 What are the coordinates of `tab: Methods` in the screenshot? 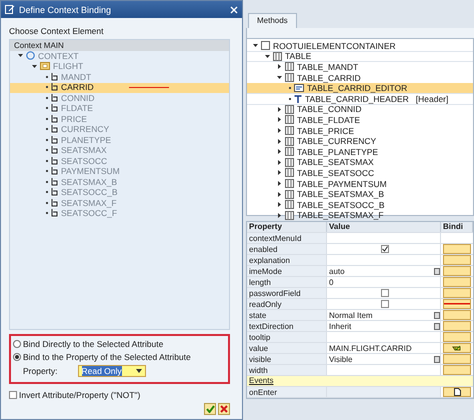 It's located at (272, 20).